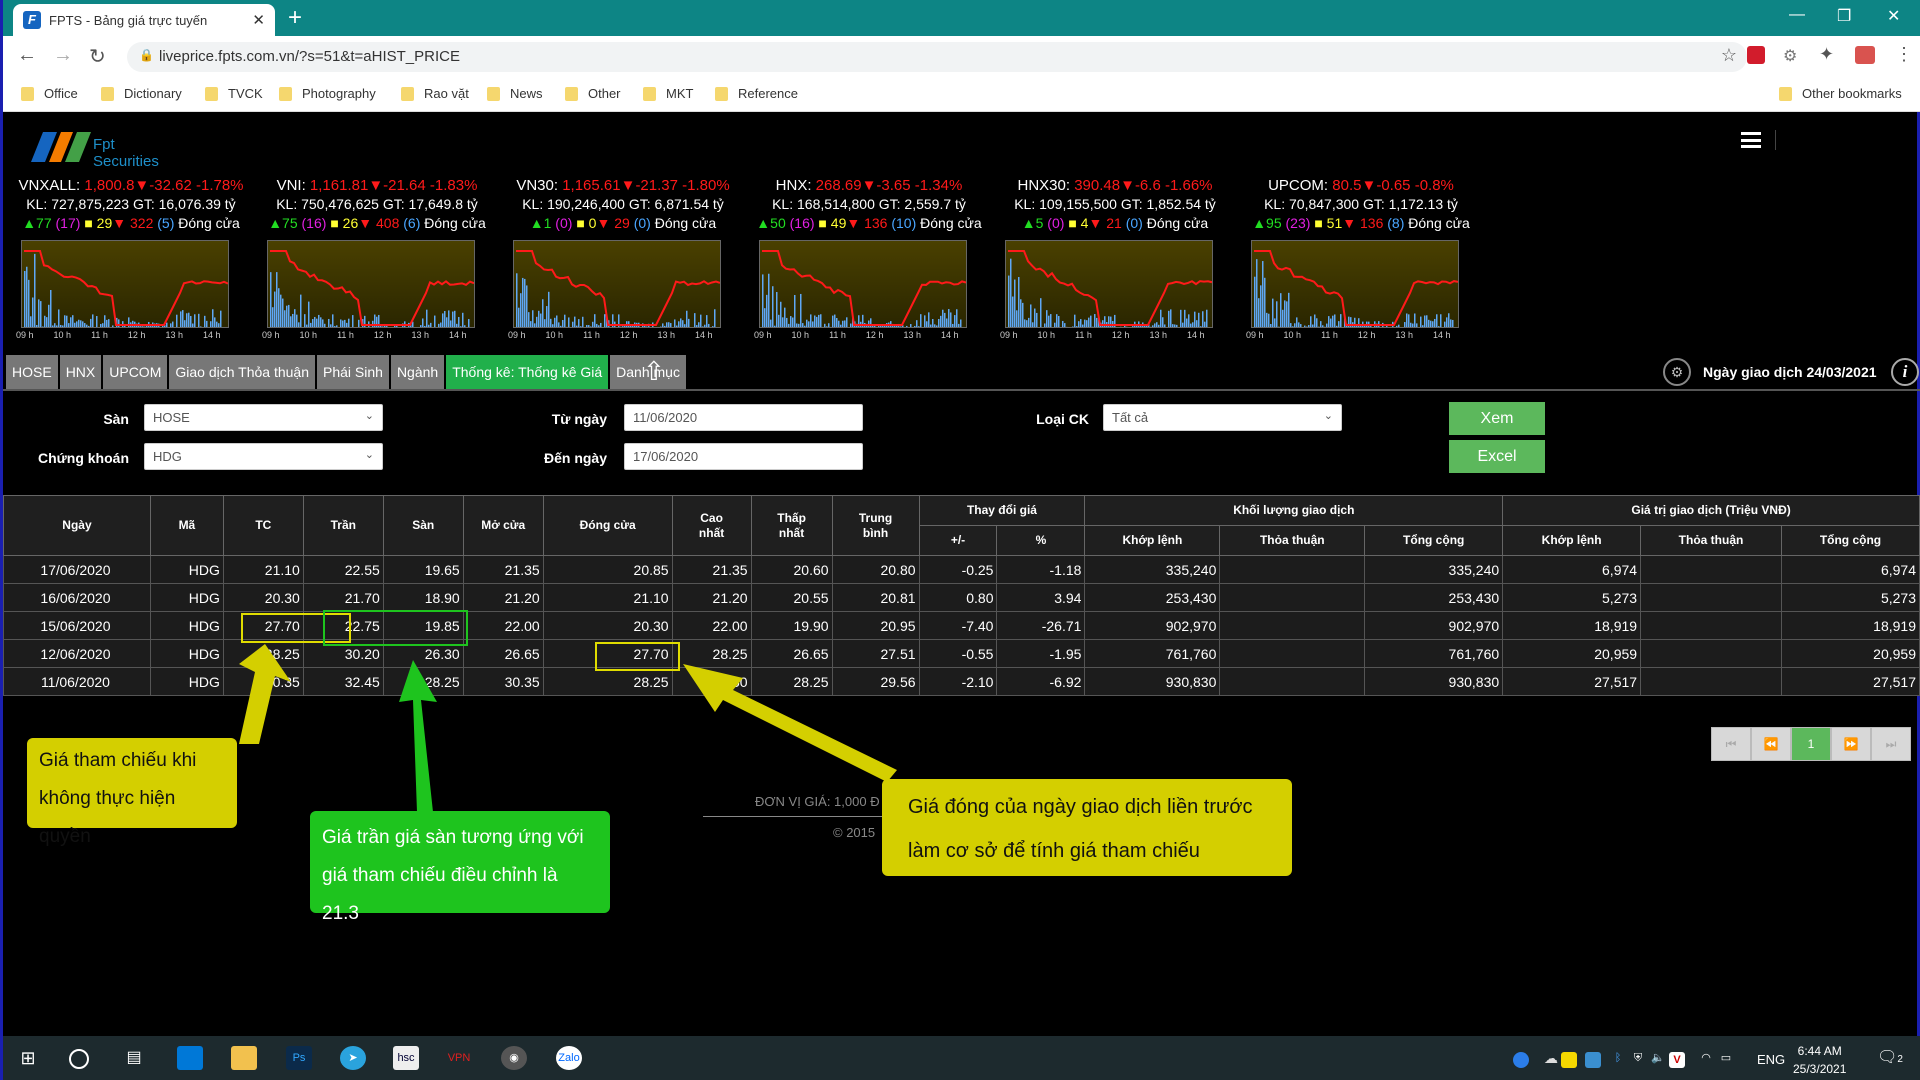  What do you see at coordinates (1569, 1060) in the screenshot?
I see `sticky-notes-icon` at bounding box center [1569, 1060].